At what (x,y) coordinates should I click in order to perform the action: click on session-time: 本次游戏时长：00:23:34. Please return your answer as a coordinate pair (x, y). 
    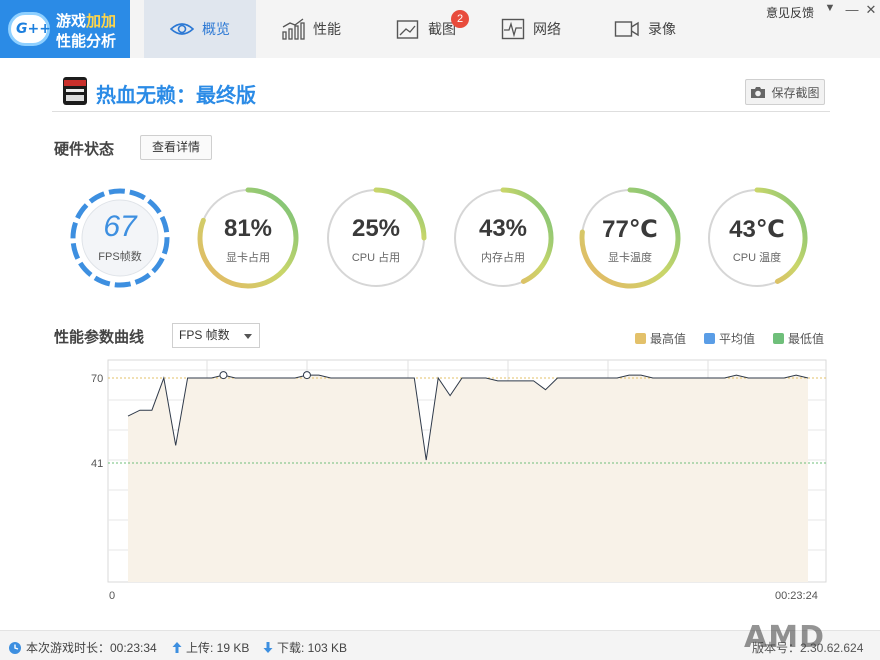
    Looking at the image, I should click on (82, 647).